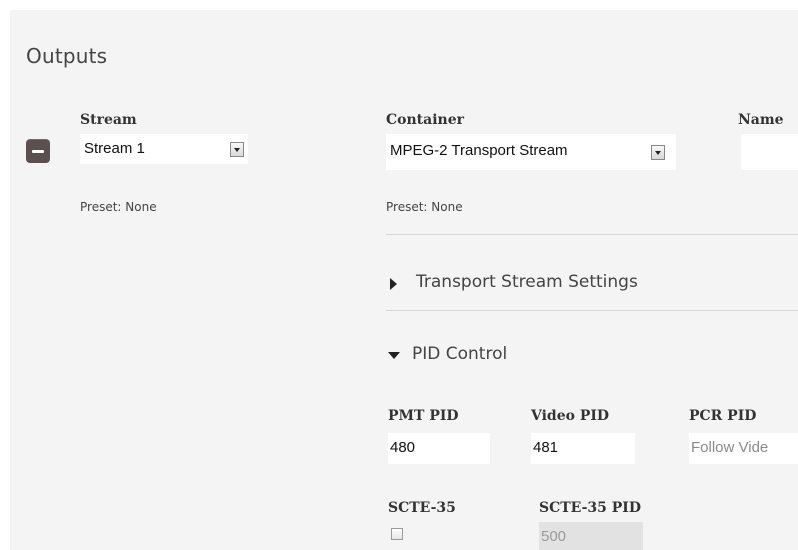 This screenshot has height=550, width=798. Describe the element at coordinates (424, 207) in the screenshot. I see `container-preset: Preset: None` at that location.